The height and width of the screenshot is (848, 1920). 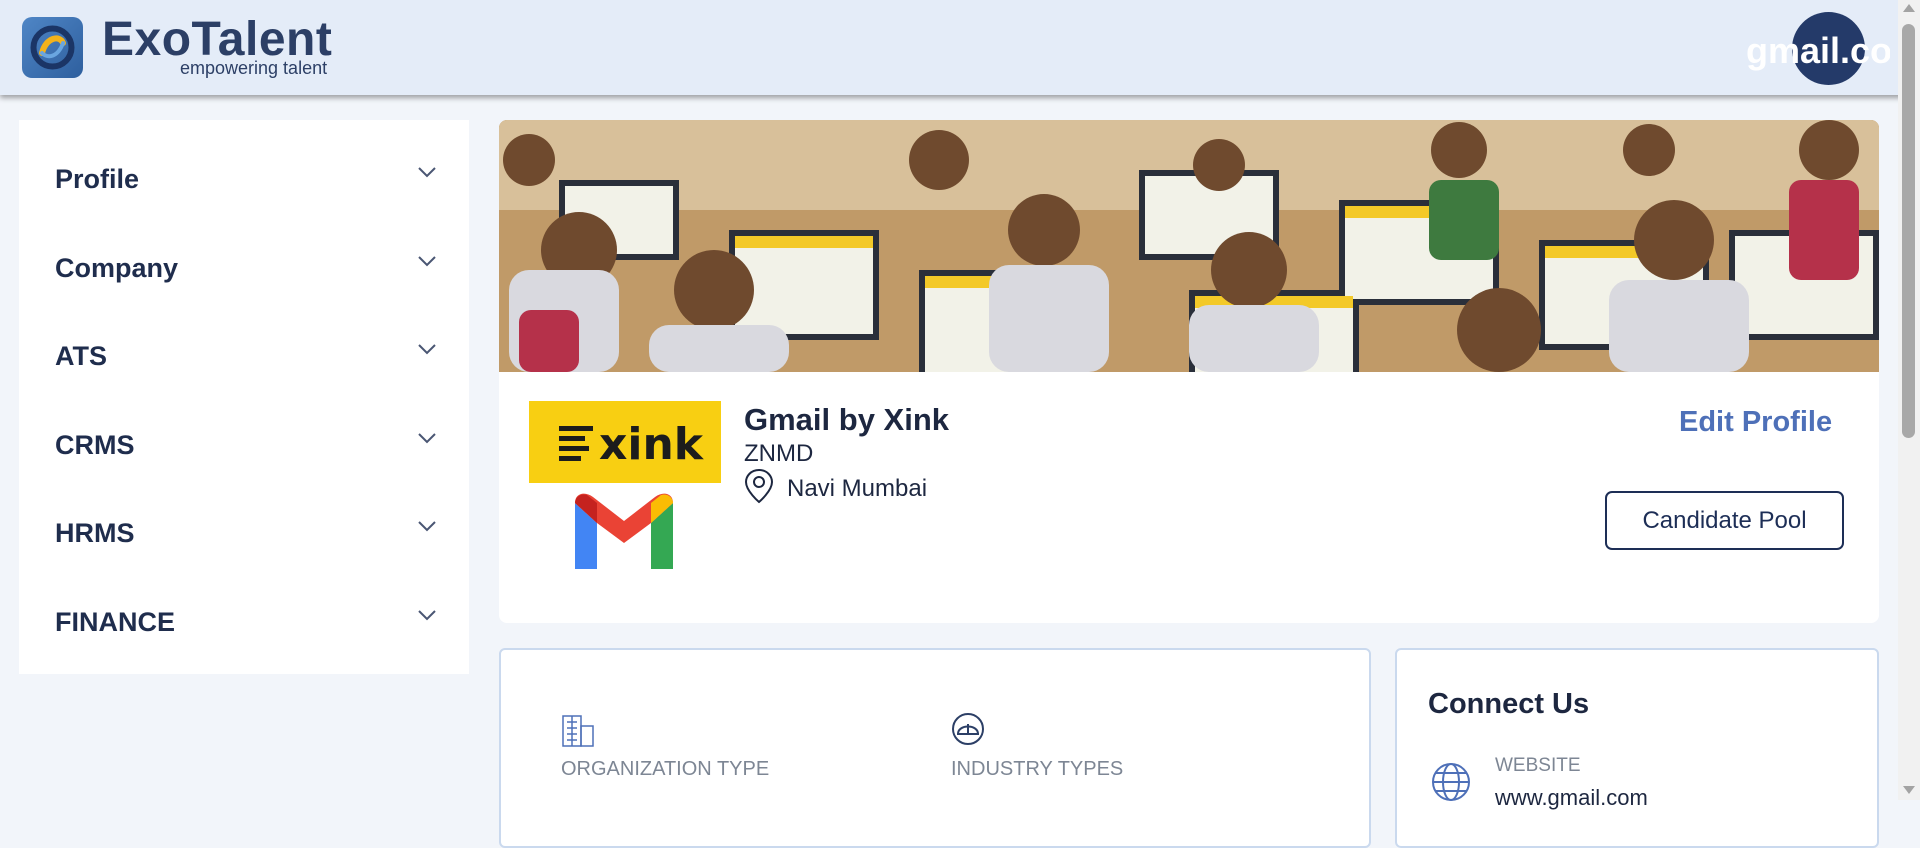 What do you see at coordinates (244, 446) in the screenshot?
I see `sidebar-item-crms: CRMS` at bounding box center [244, 446].